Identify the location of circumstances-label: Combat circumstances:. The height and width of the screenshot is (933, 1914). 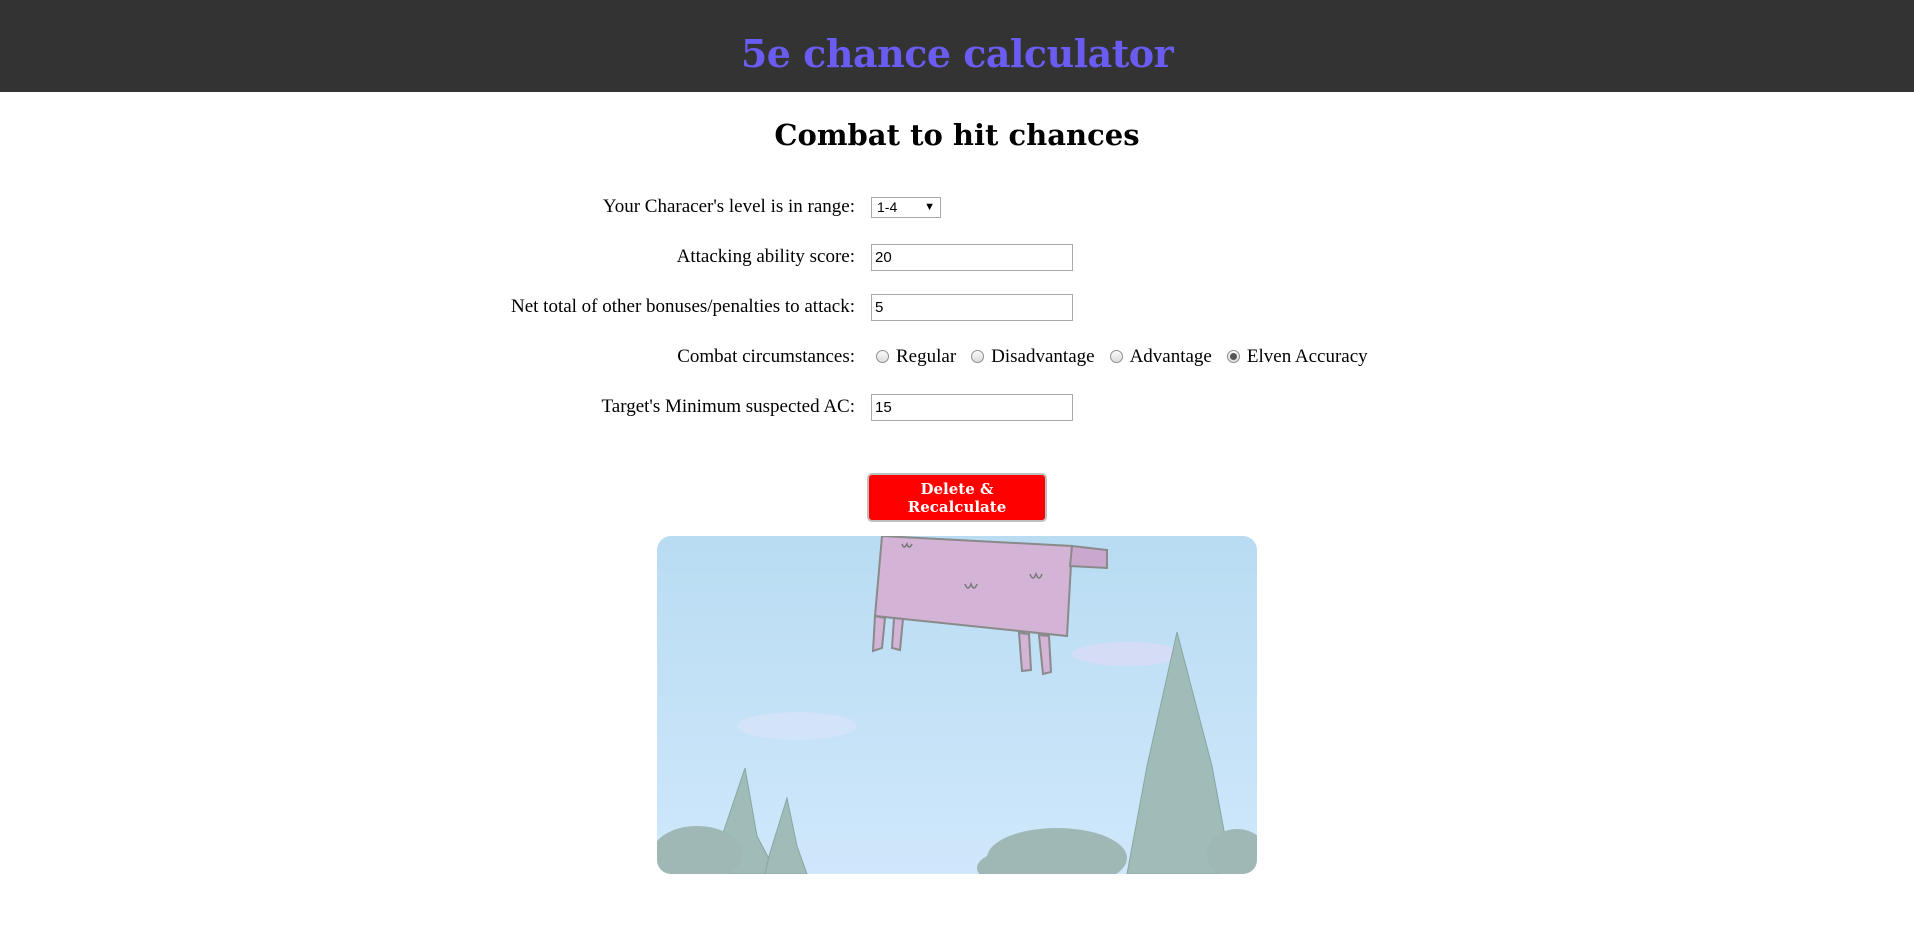
(766, 356).